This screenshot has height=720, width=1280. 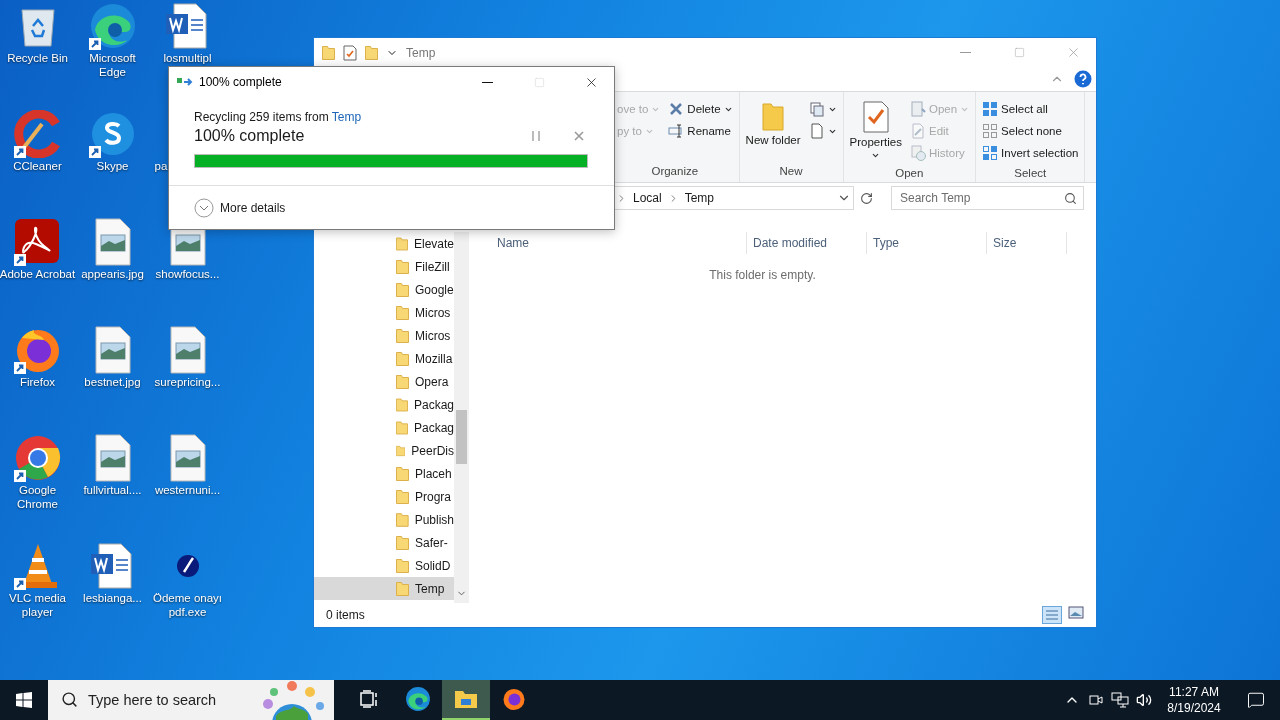 I want to click on desktop-icon-label: VLC media player, so click(x=38, y=605).